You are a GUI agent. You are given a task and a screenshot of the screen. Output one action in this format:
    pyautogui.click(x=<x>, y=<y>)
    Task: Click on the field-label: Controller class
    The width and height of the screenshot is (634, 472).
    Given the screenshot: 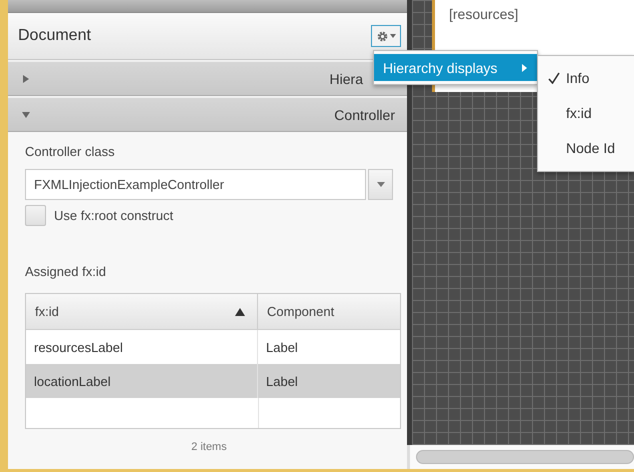 What is the action you would take?
    pyautogui.click(x=70, y=151)
    